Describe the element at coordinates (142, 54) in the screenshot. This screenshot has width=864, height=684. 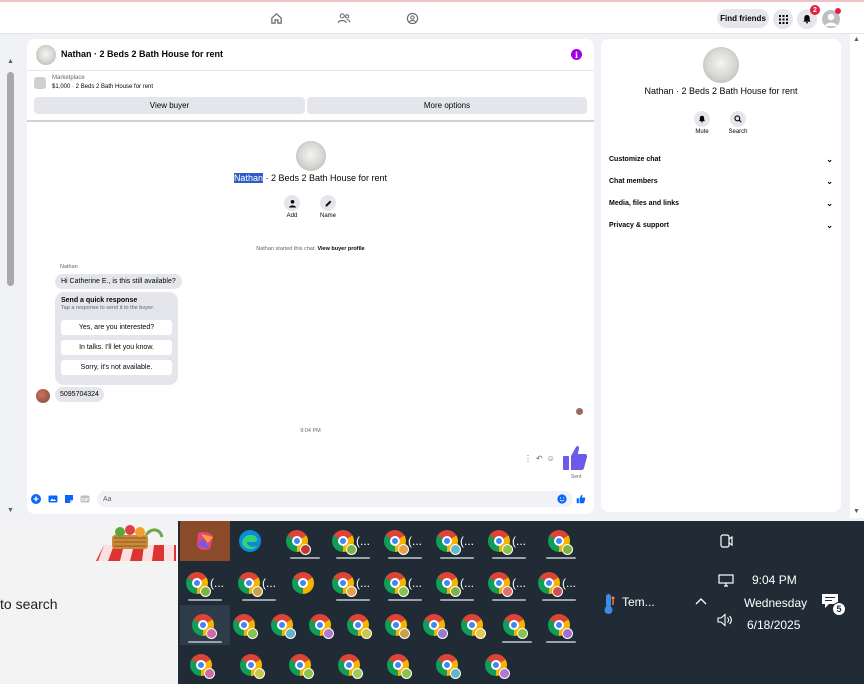
I see `chat-title: Nathan · 2 Beds 2 Bath House for rent` at that location.